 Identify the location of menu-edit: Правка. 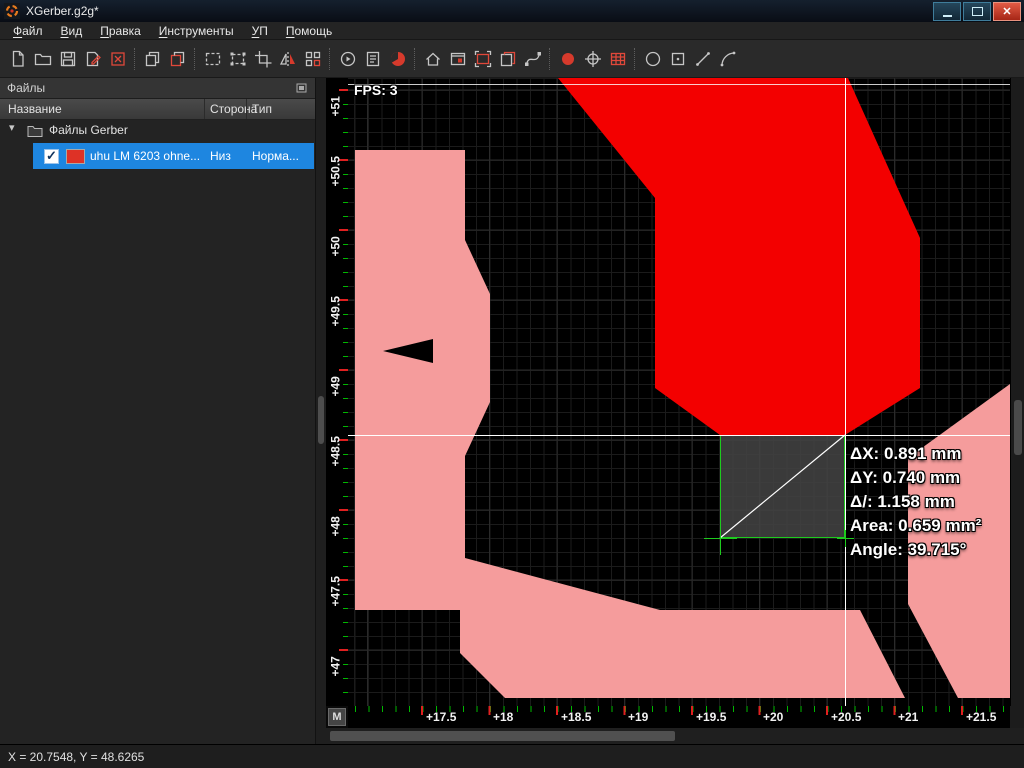
(120, 31).